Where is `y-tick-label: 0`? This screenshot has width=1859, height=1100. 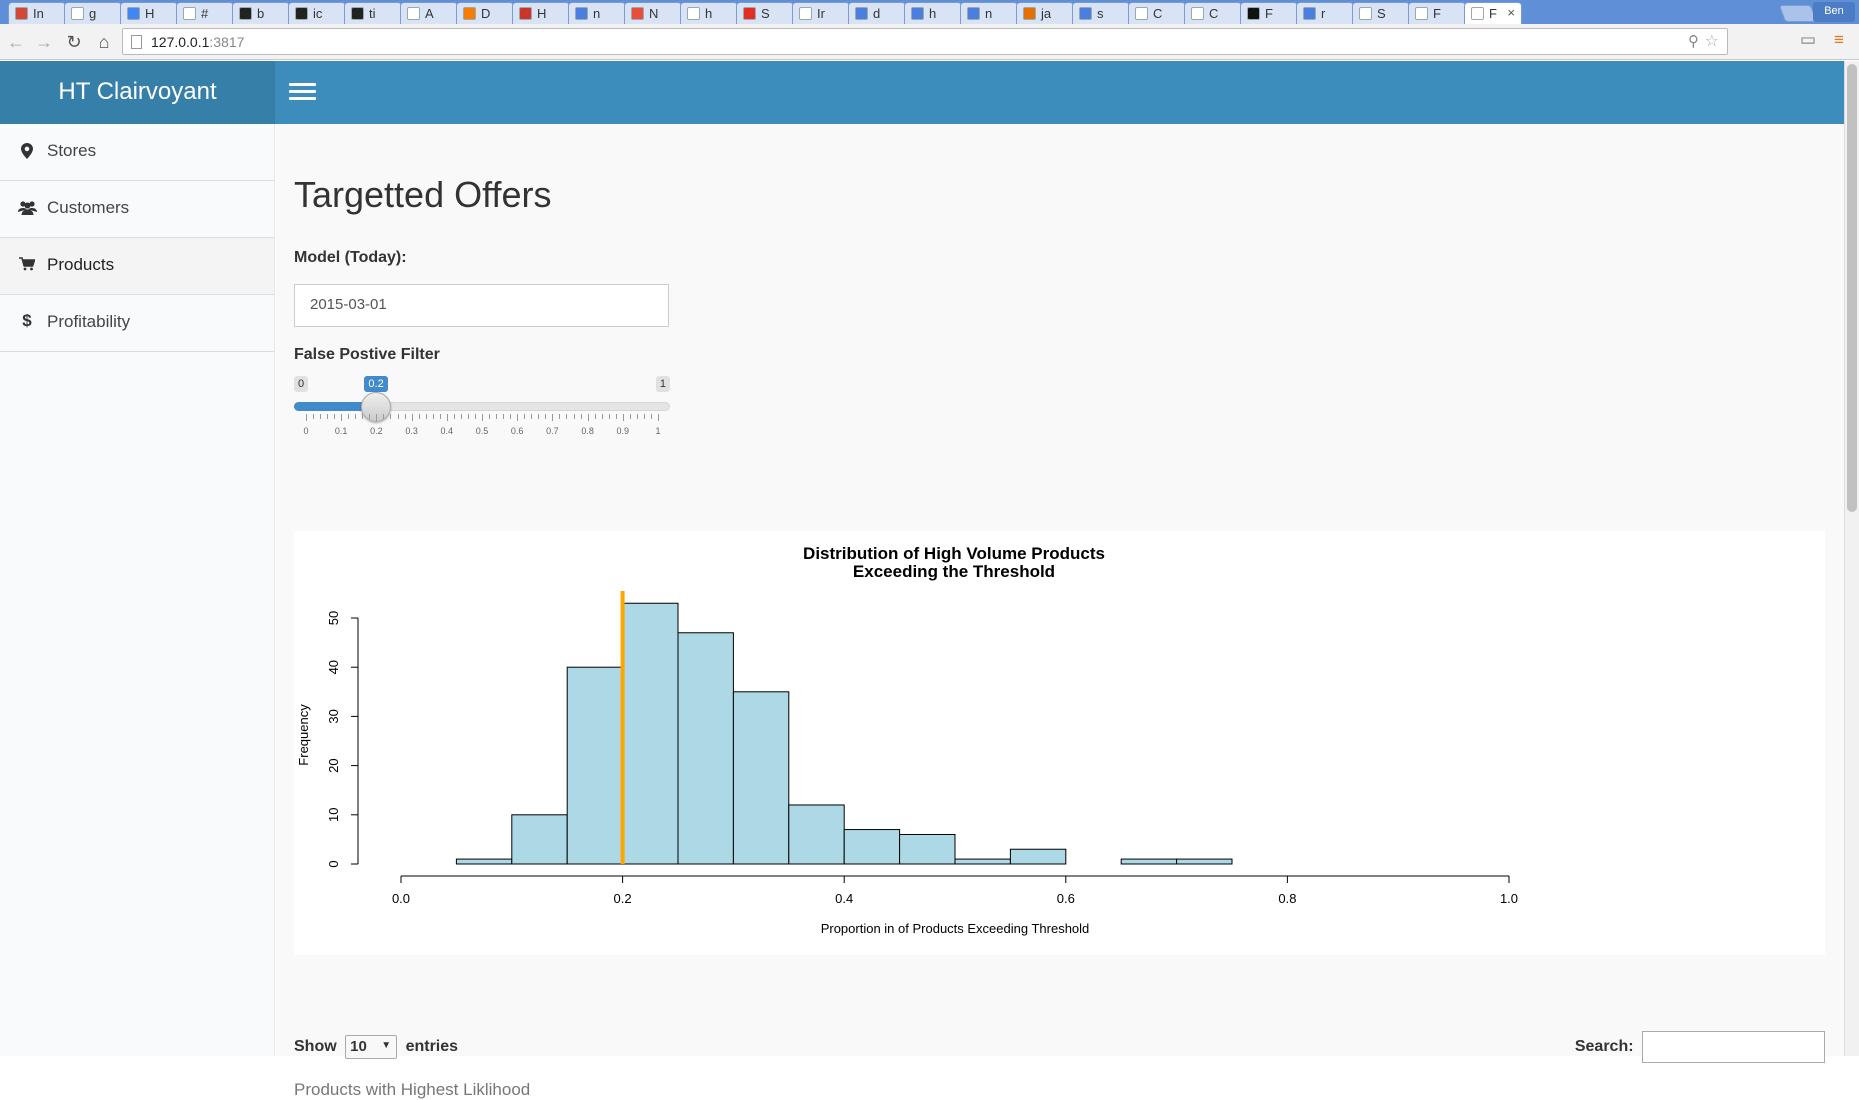
y-tick-label: 0 is located at coordinates (333, 863).